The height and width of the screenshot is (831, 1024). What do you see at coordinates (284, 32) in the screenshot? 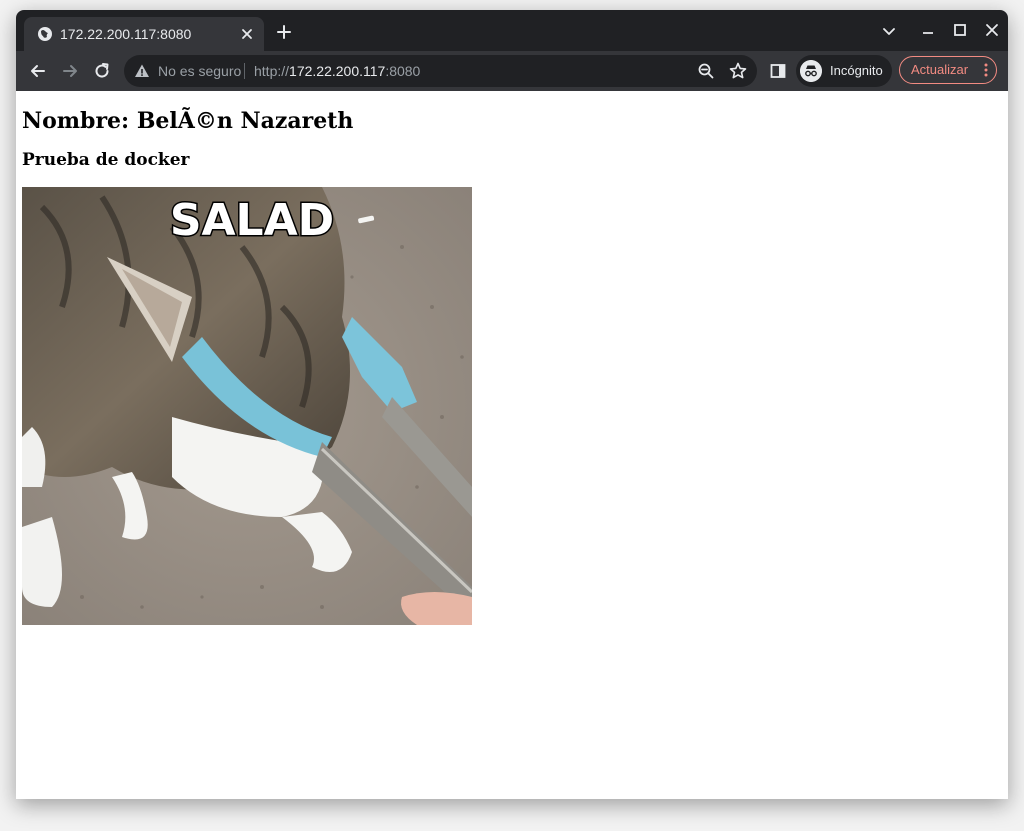
I see `plus-icon` at bounding box center [284, 32].